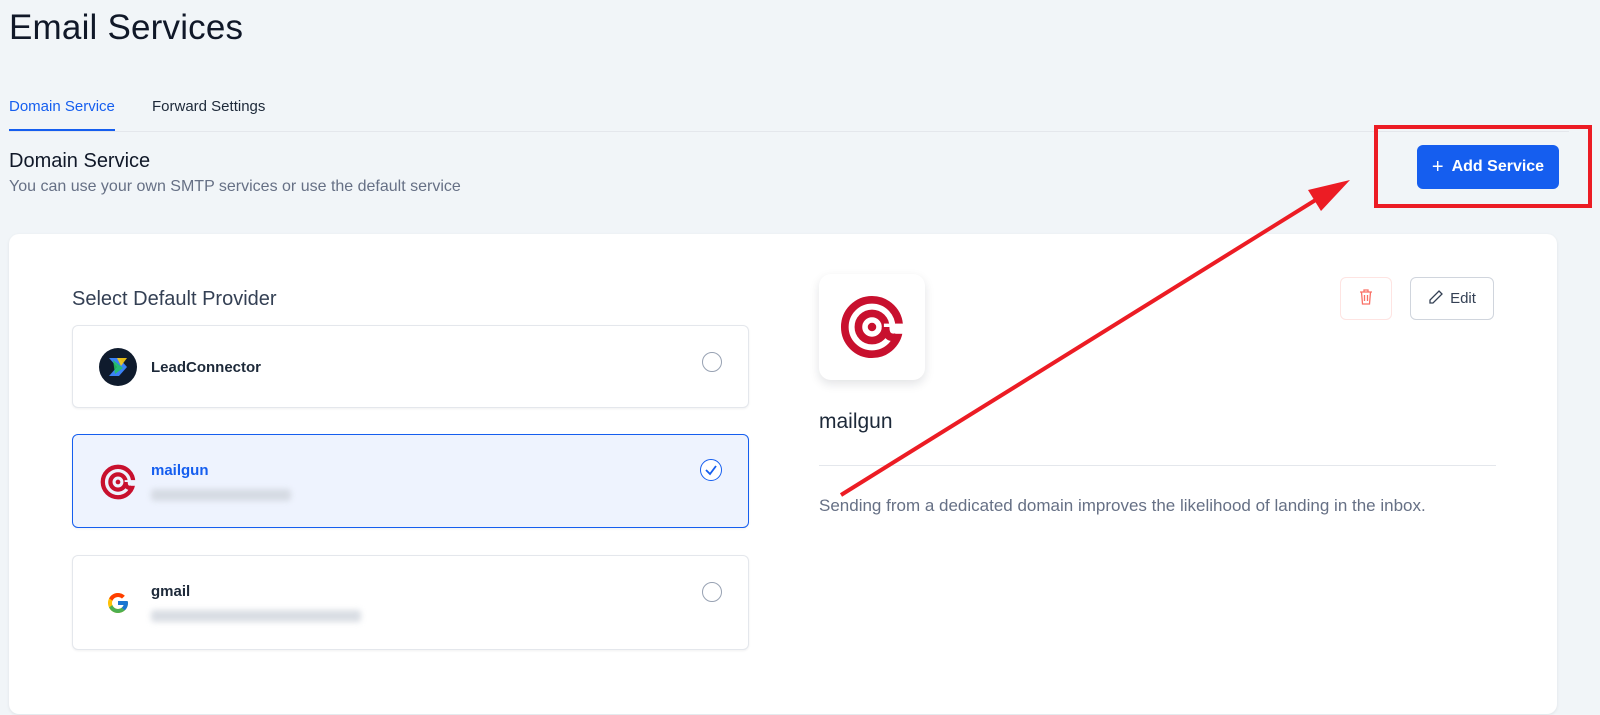 This screenshot has height=715, width=1600. Describe the element at coordinates (1463, 298) in the screenshot. I see `edit-label: Edit` at that location.